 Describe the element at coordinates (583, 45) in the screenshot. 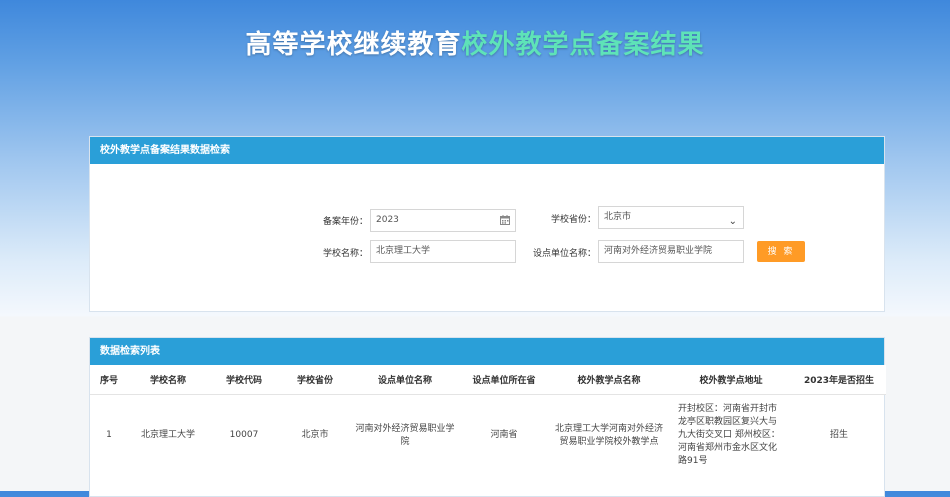

I see `banner-title-part2: 校外教学点备案结果` at that location.